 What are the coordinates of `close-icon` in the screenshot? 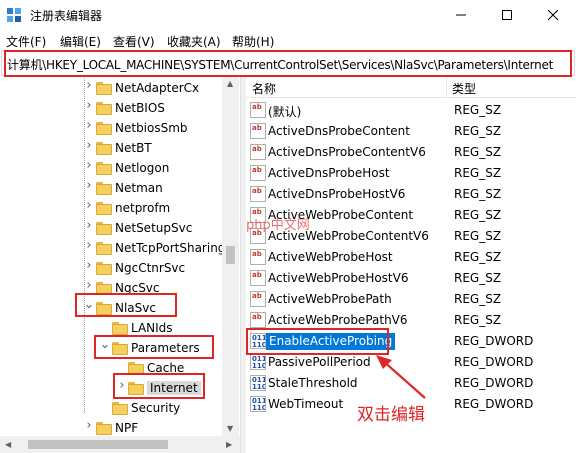 It's located at (553, 15).